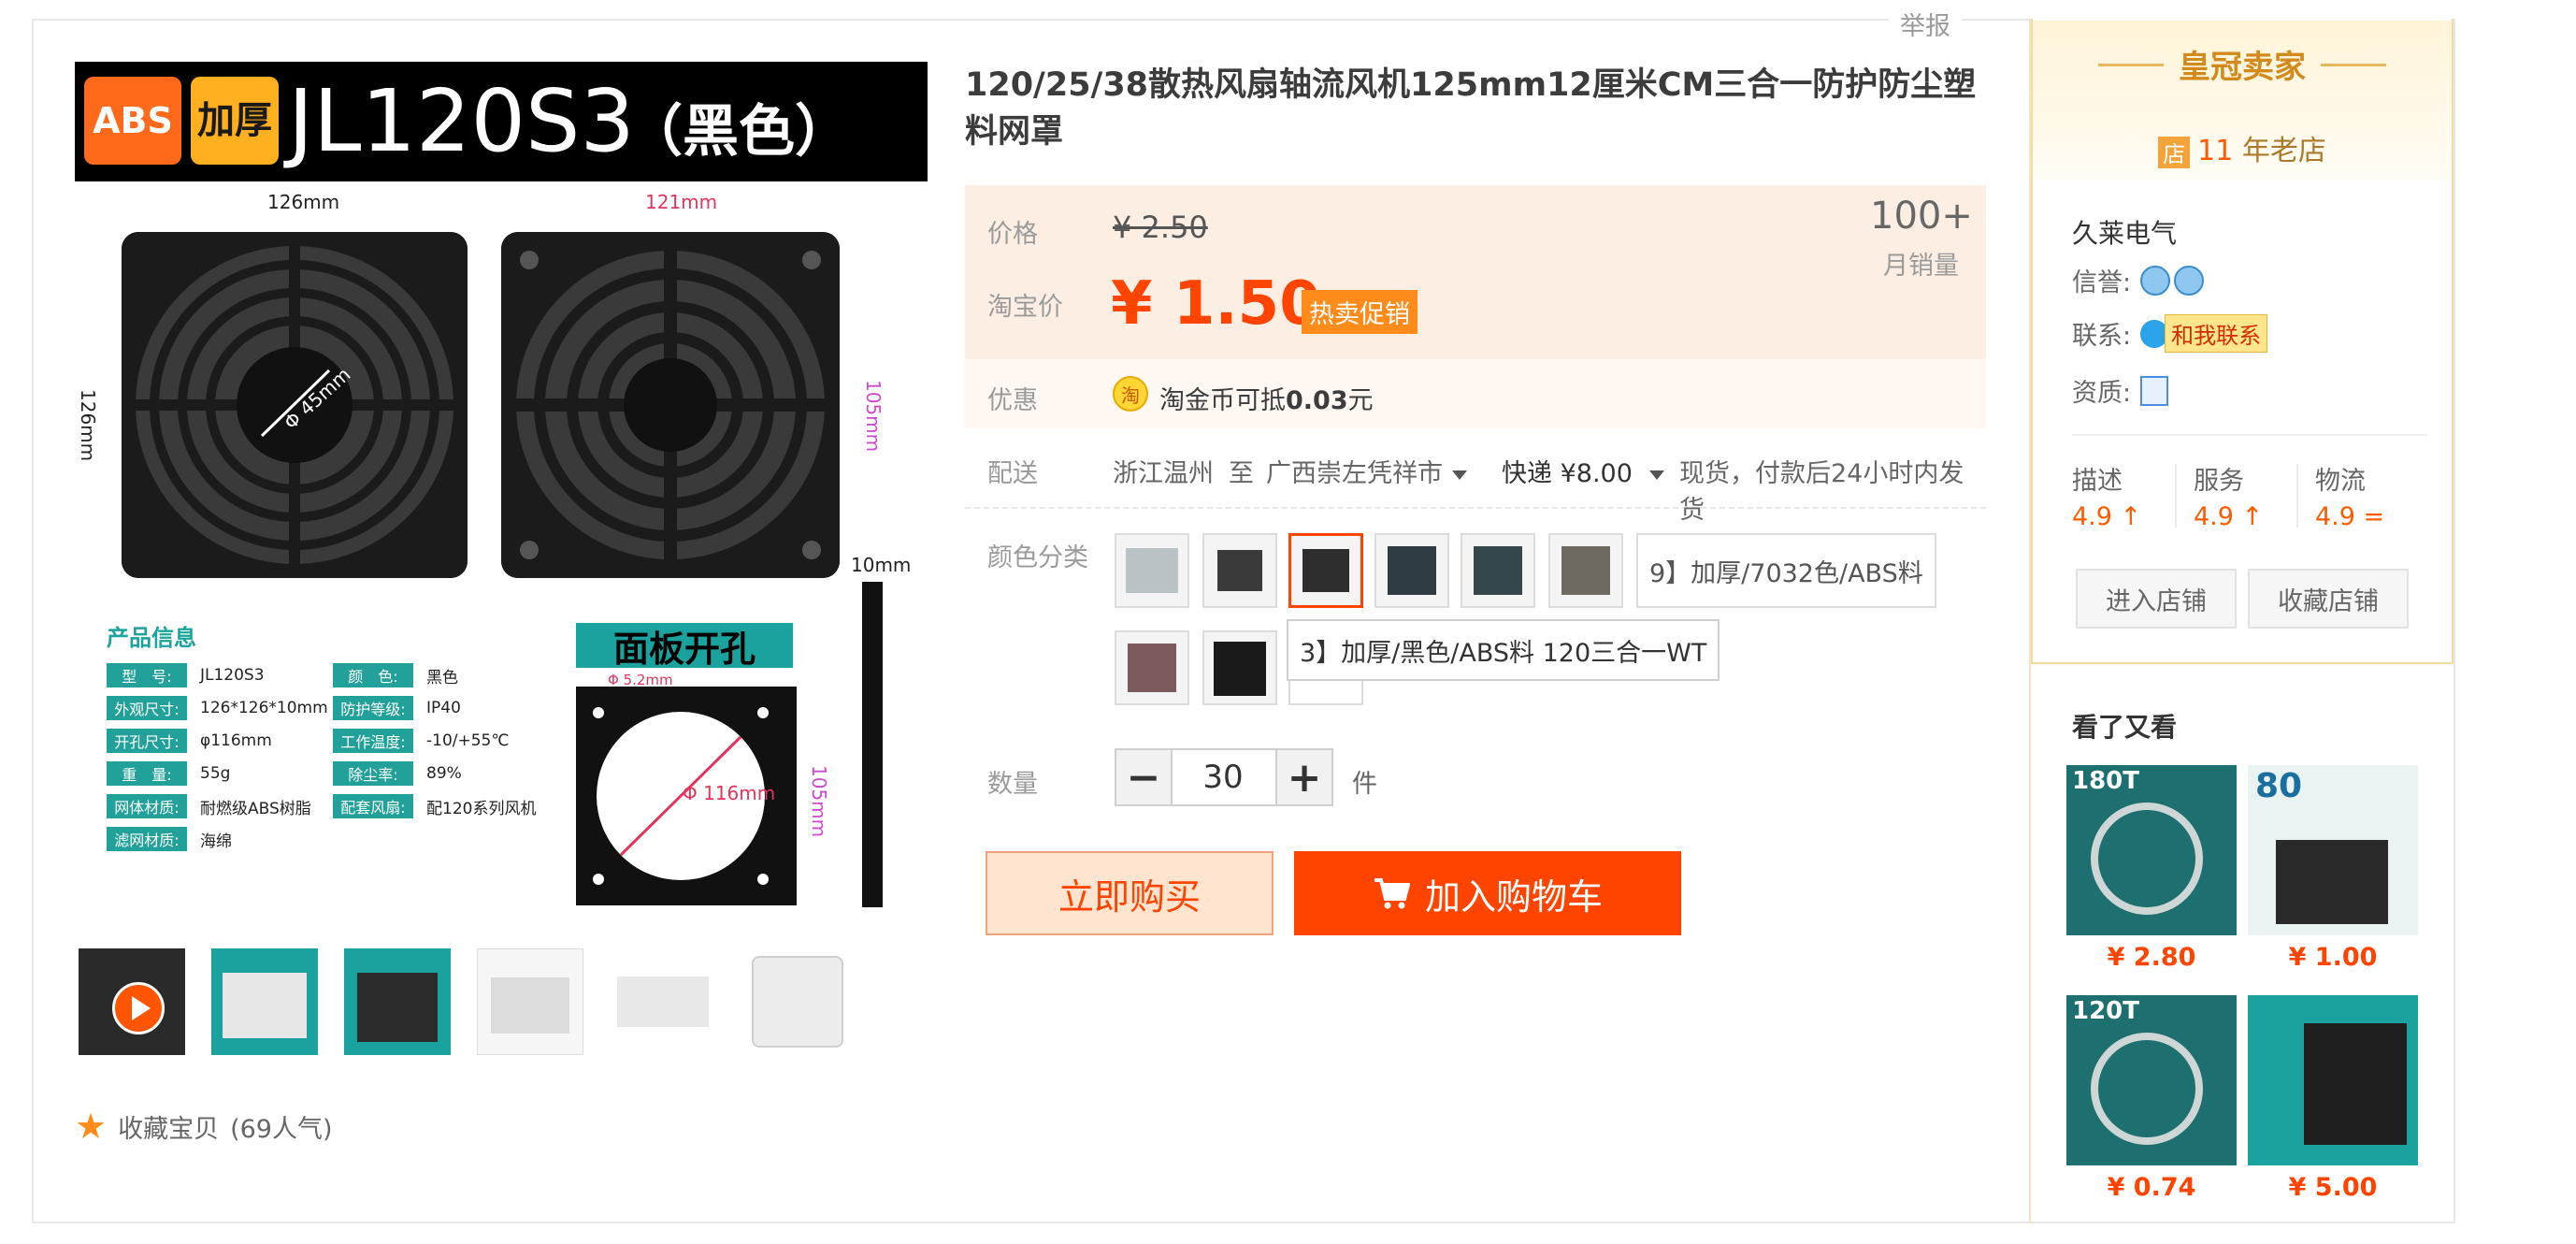 This screenshot has height=1244, width=2576. I want to click on shop-icon: 店, so click(2174, 152).